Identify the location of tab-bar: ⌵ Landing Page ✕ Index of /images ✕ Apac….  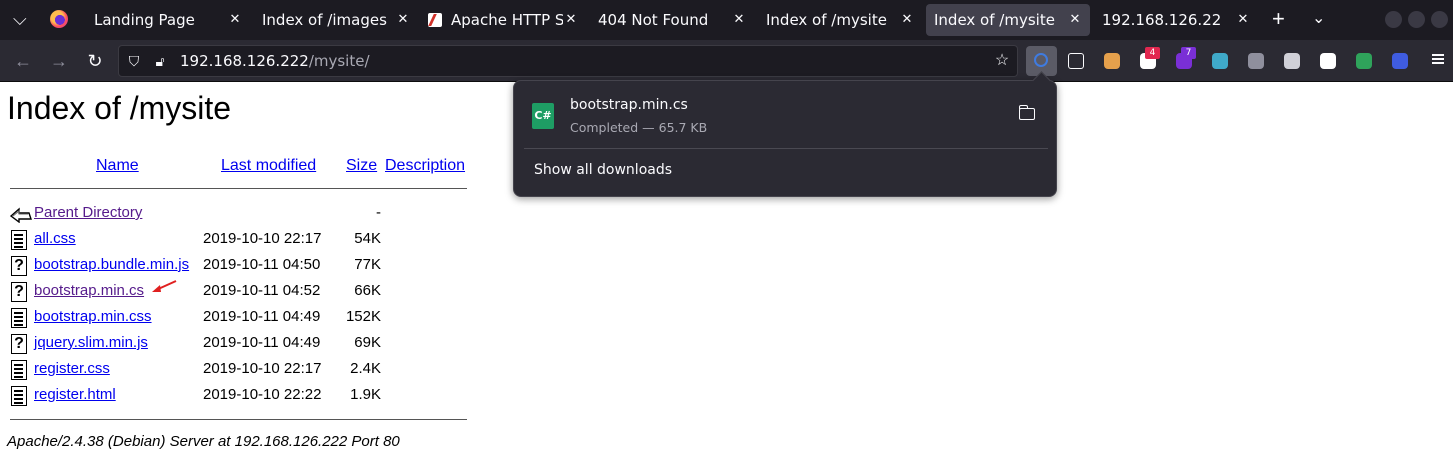
(726, 20).